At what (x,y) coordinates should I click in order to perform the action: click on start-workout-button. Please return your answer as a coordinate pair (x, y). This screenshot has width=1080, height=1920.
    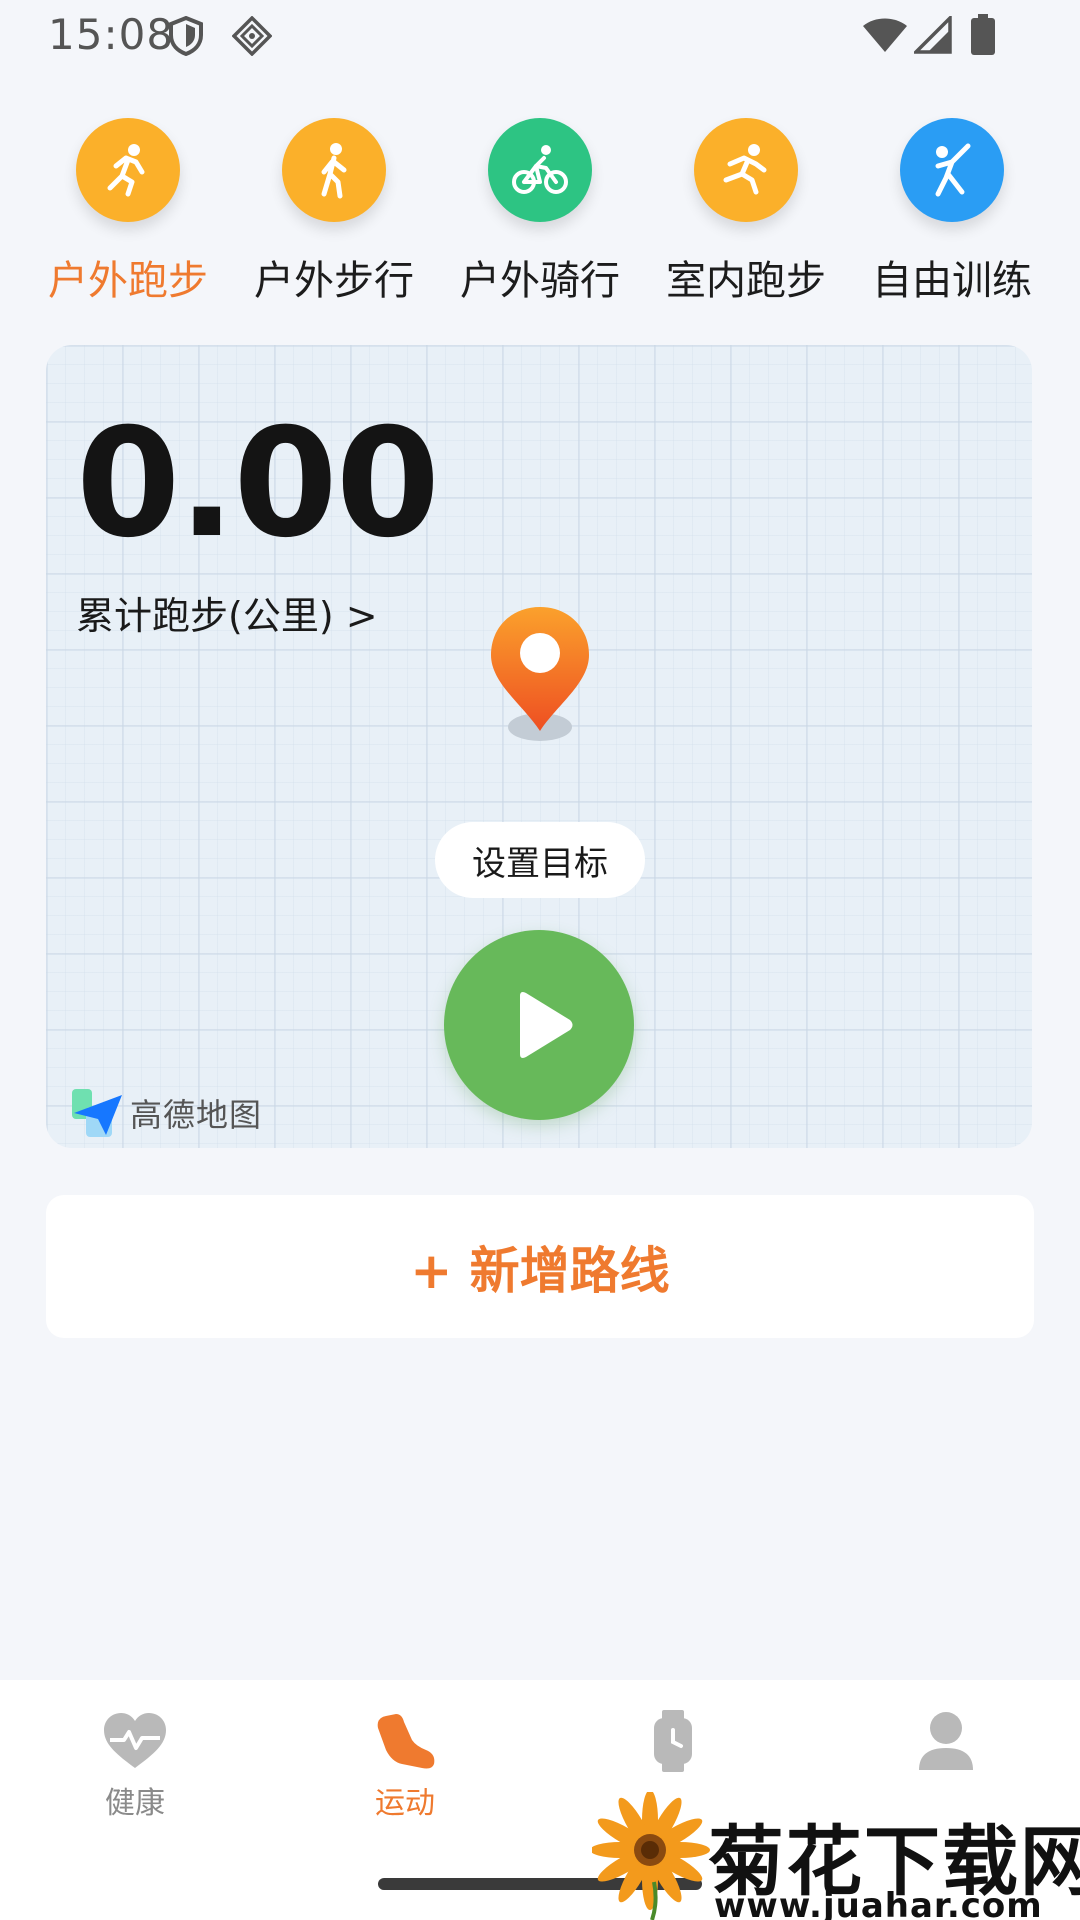
    Looking at the image, I should click on (539, 1025).